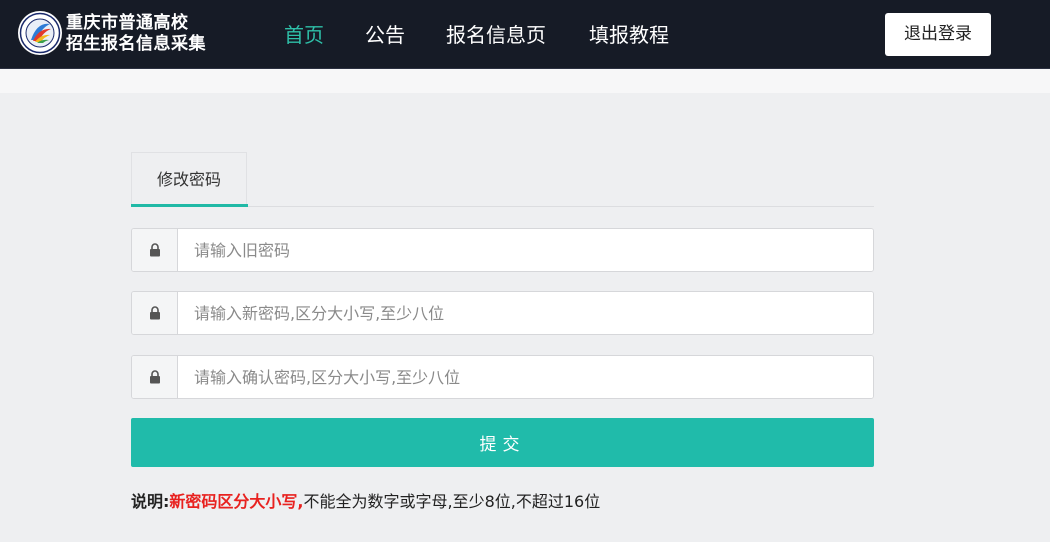  What do you see at coordinates (525, 377) in the screenshot?
I see `confirm-password-input` at bounding box center [525, 377].